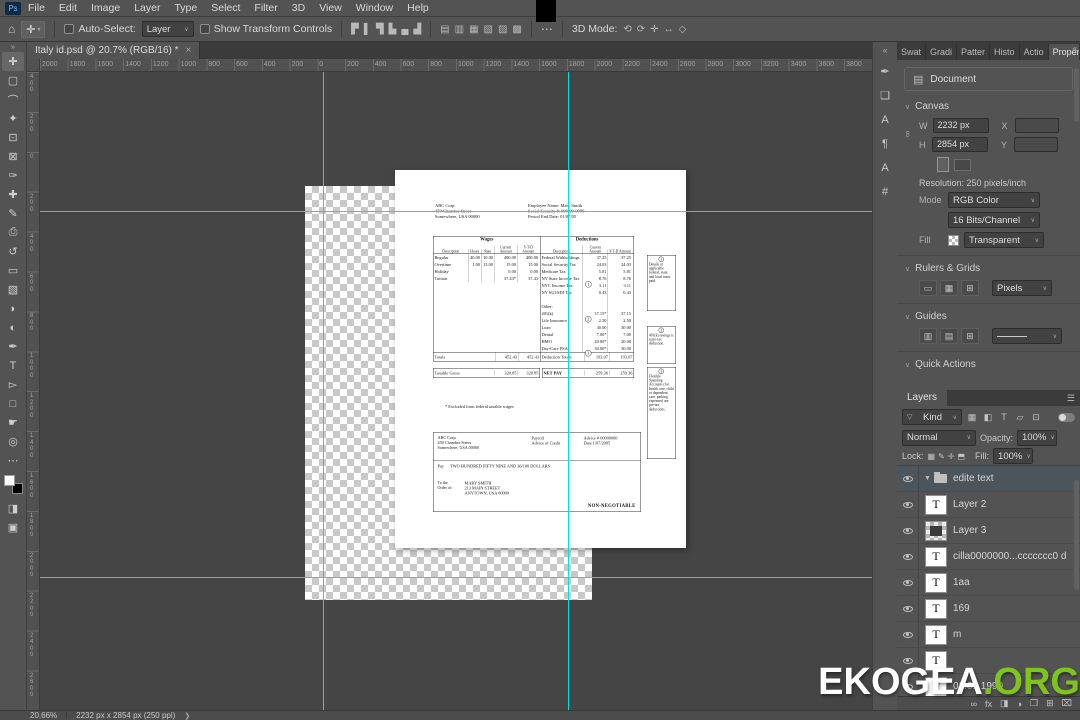  I want to click on opacity-field: 100% ∨, so click(1037, 437).